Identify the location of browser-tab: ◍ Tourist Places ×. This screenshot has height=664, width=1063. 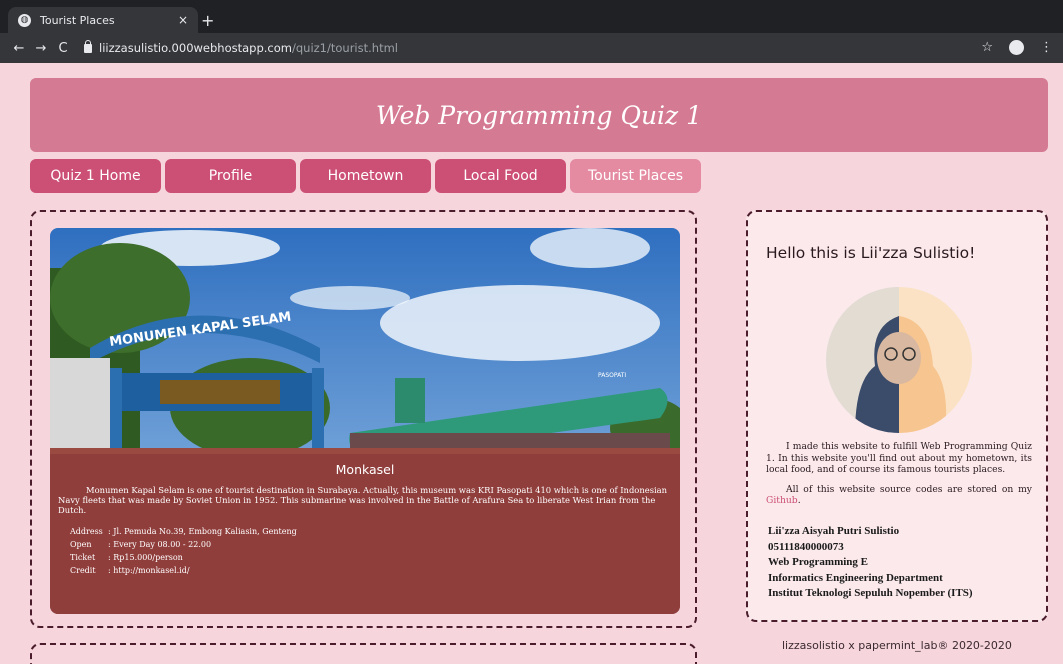
(103, 20).